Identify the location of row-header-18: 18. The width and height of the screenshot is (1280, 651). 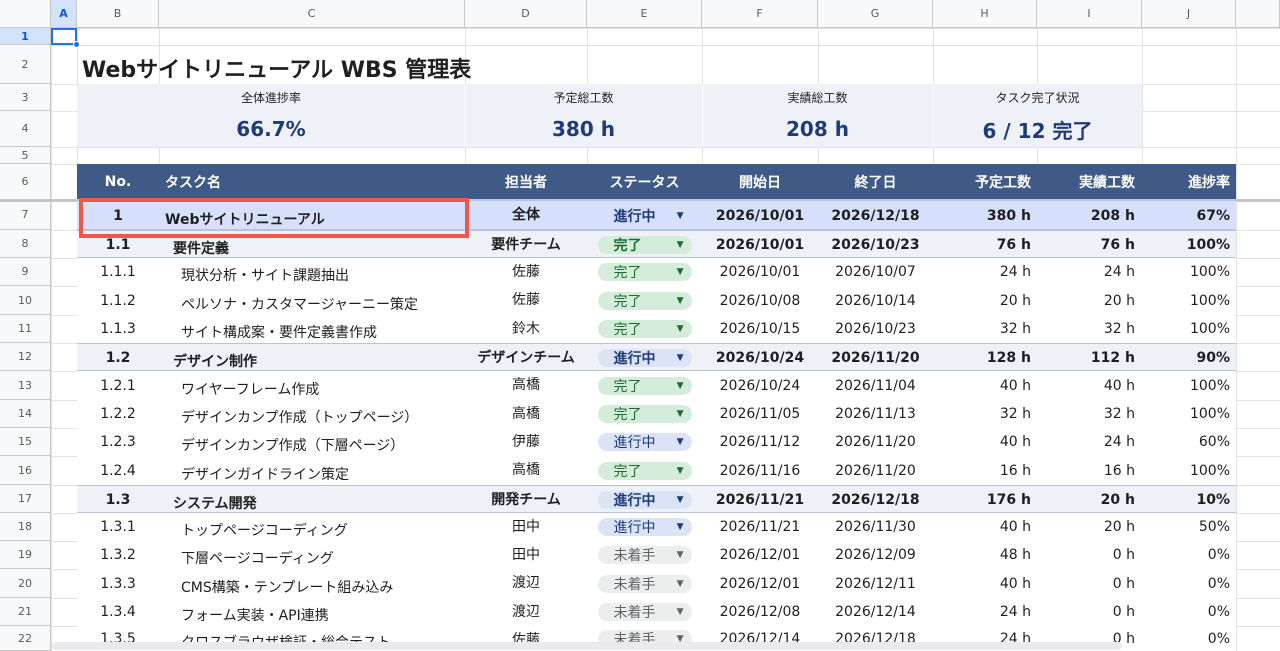
(25, 527).